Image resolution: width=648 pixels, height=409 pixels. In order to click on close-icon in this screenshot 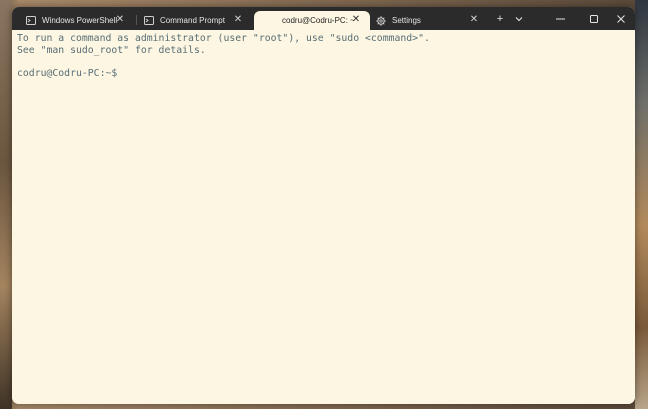, I will do `click(621, 18)`.